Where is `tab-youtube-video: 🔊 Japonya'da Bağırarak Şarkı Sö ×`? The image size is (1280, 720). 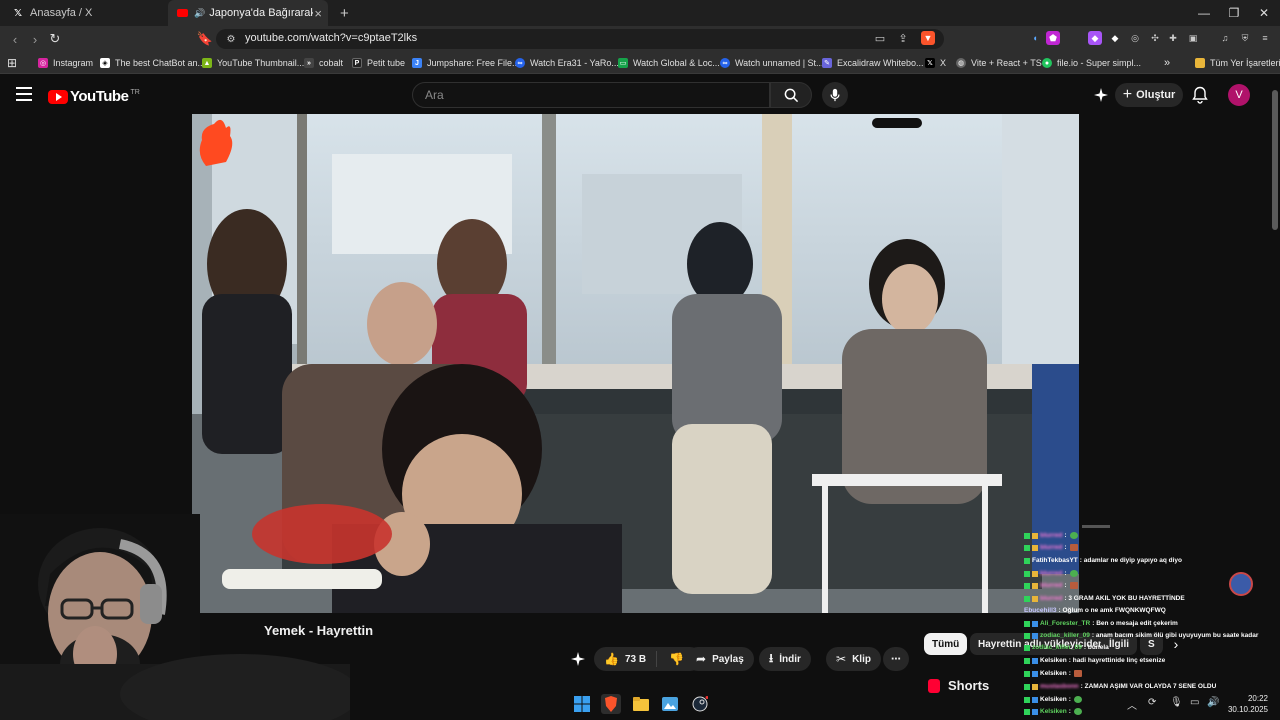 tab-youtube-video: 🔊 Japonya'da Bağırarak Şarkı Sö × is located at coordinates (248, 13).